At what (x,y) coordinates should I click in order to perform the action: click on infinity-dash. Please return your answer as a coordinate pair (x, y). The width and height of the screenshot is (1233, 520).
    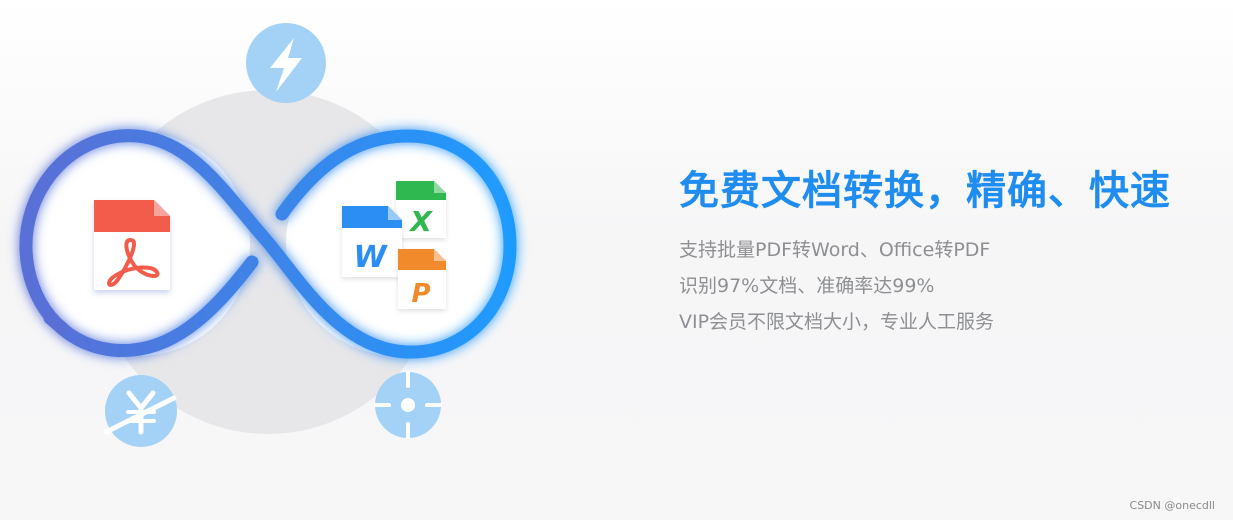
    Looking at the image, I should click on (56, 323).